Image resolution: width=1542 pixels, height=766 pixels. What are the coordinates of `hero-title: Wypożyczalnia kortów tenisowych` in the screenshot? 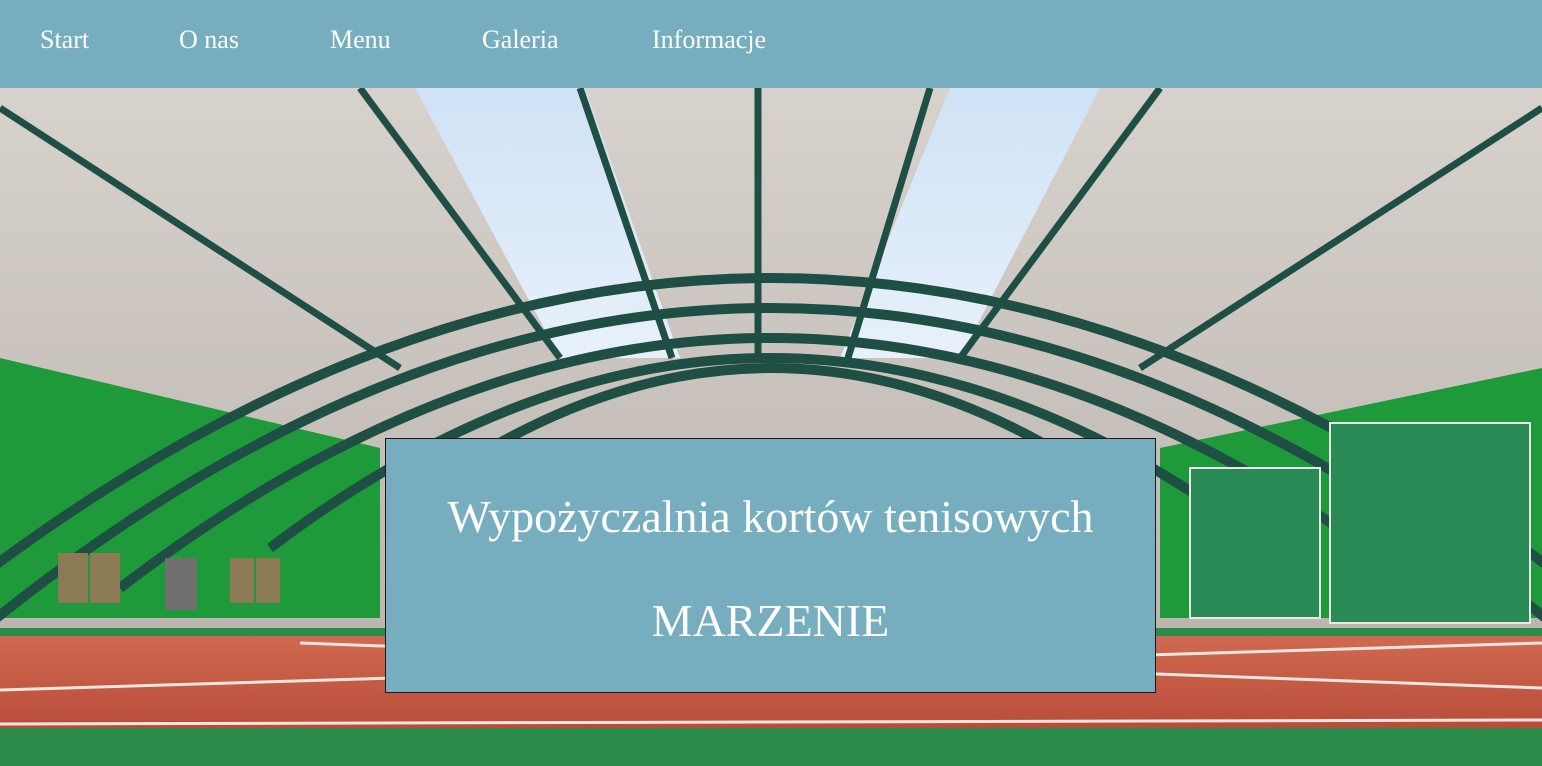 It's located at (770, 516).